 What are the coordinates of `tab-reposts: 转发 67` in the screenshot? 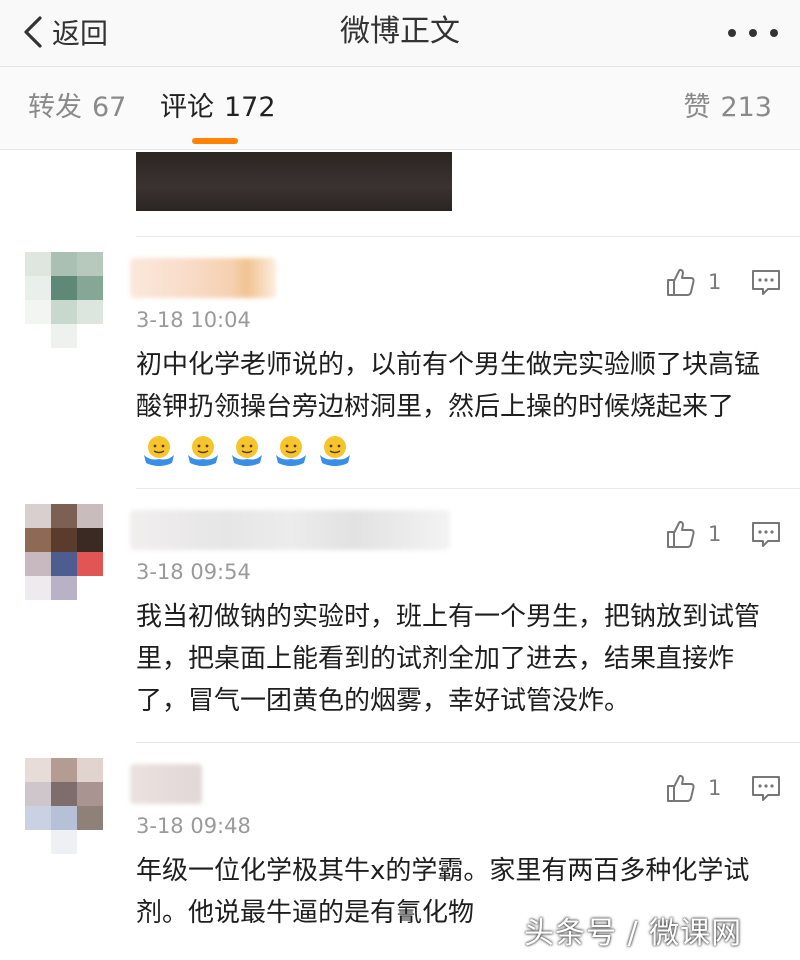 It's located at (77, 108).